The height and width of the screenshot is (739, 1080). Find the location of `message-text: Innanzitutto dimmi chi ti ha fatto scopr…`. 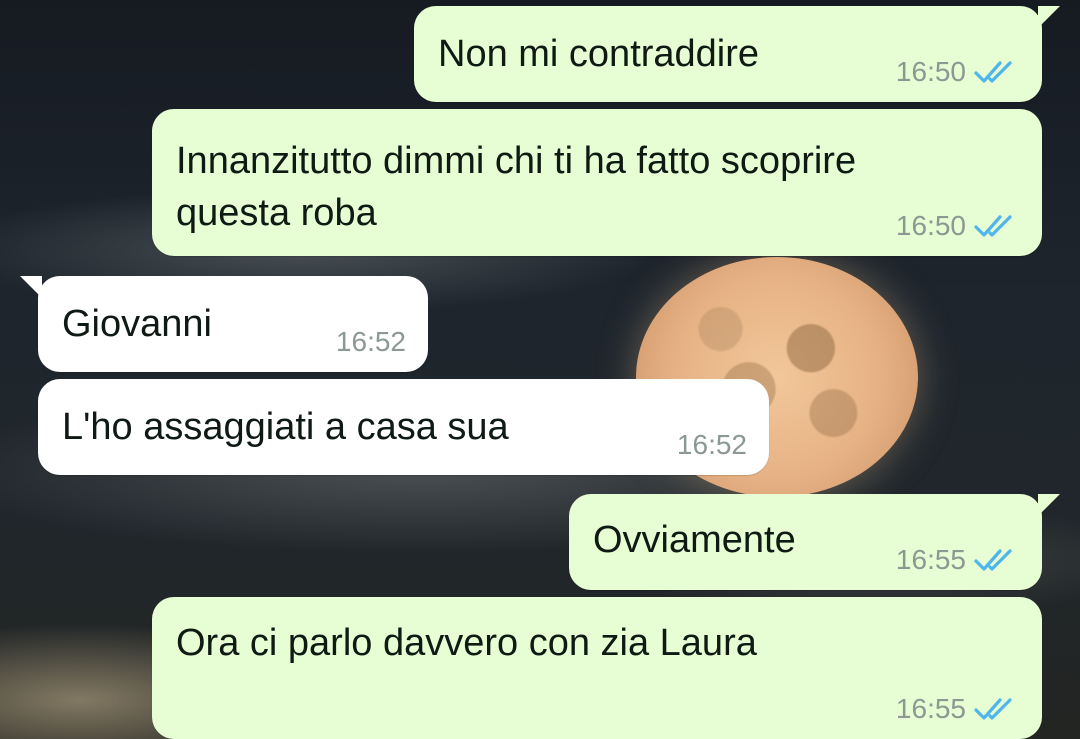

message-text: Innanzitutto dimmi chi ti ha fatto scopr… is located at coordinates (516, 187).